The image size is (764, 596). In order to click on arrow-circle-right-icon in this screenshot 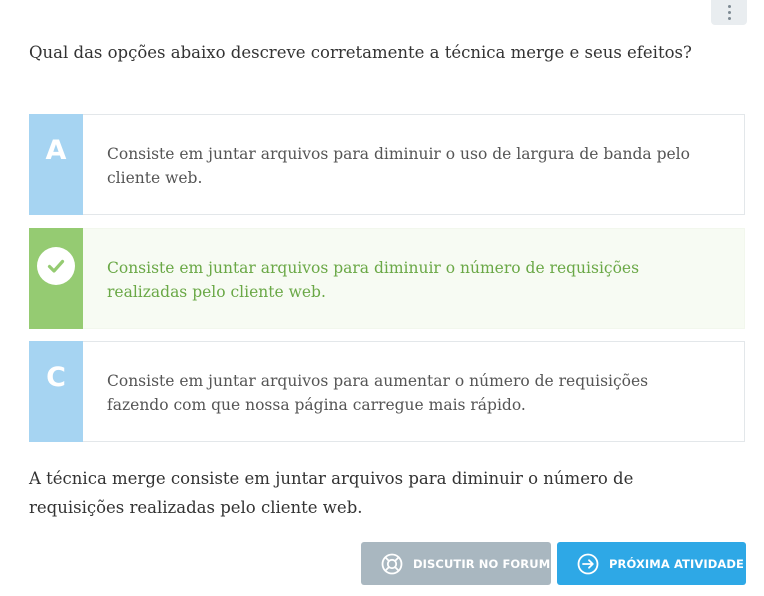, I will do `click(588, 564)`.